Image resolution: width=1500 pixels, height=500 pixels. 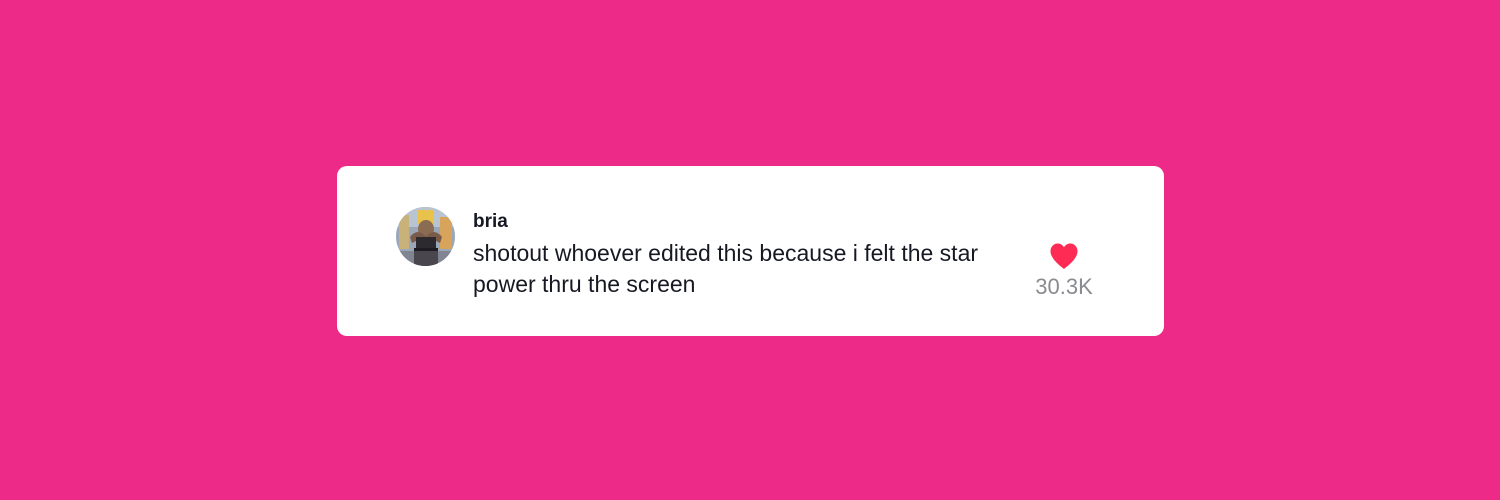 I want to click on comment-username: bria, so click(x=490, y=222).